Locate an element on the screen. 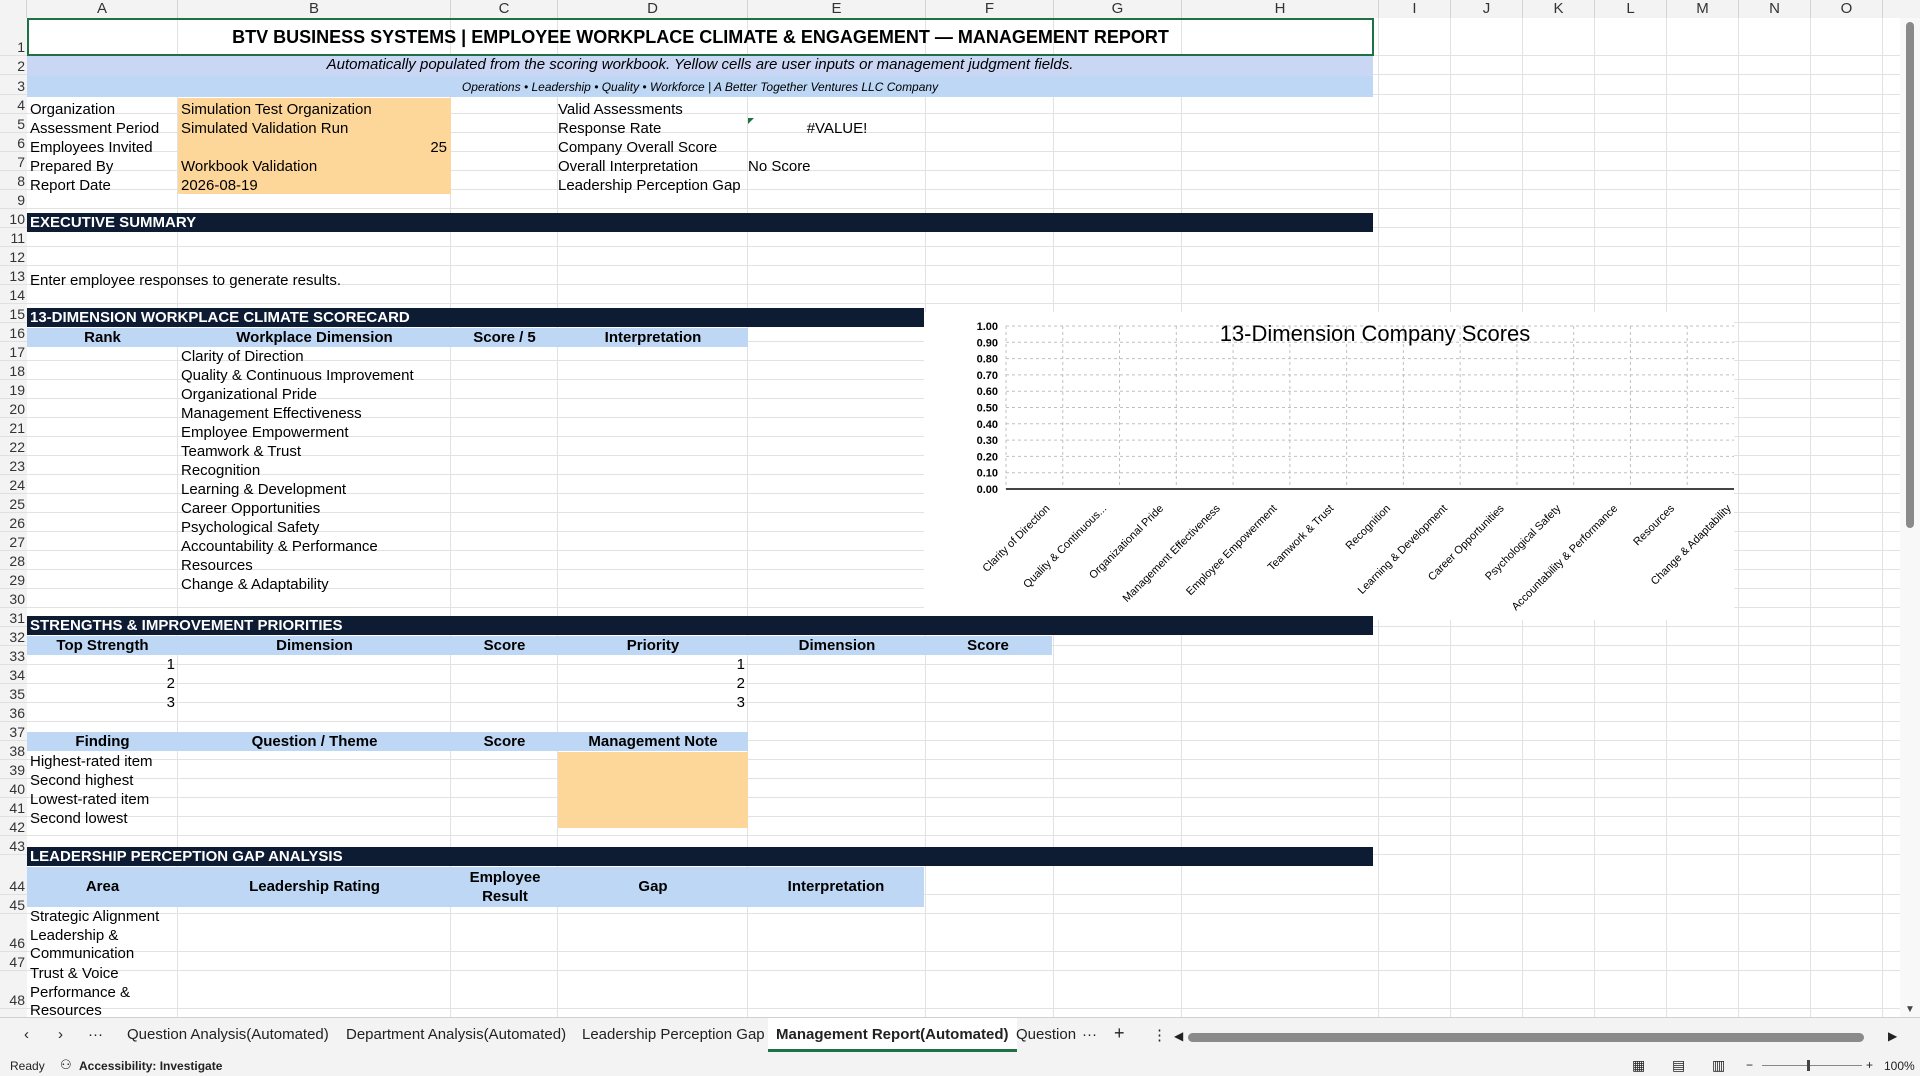 The image size is (1920, 1076). column-header-d: D is located at coordinates (653, 9).